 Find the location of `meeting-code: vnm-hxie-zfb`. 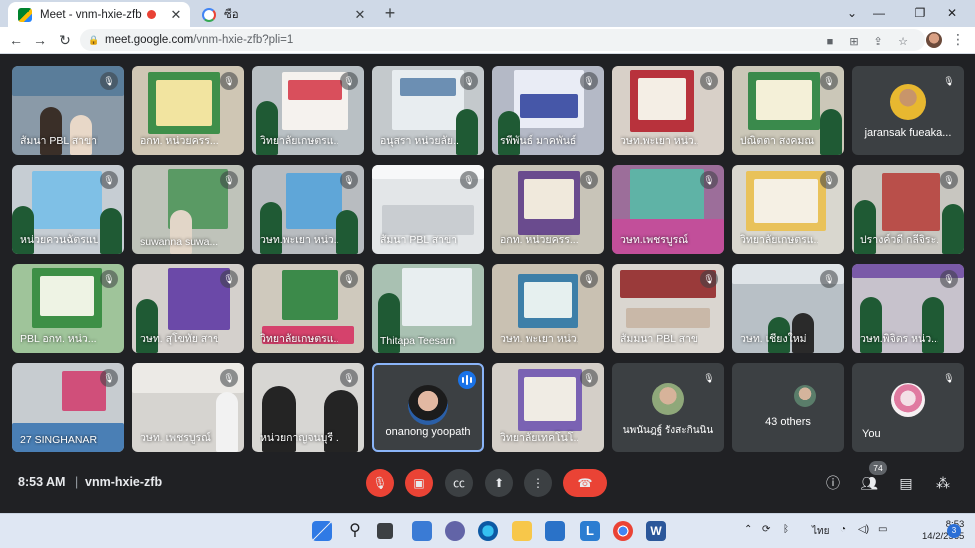

meeting-code: vnm-hxie-zfb is located at coordinates (124, 482).